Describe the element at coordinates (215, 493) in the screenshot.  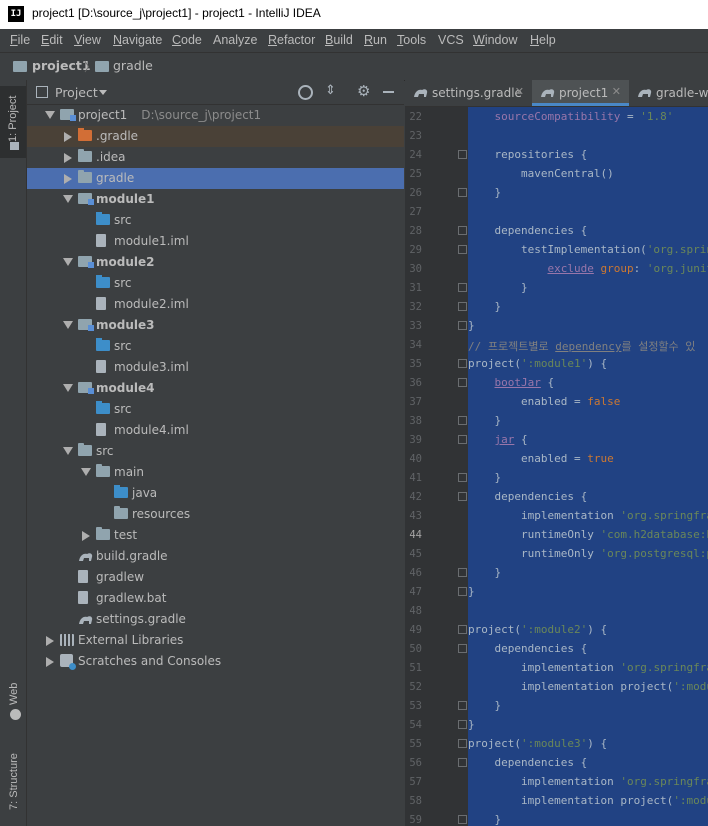
I see `tree-item: java` at that location.